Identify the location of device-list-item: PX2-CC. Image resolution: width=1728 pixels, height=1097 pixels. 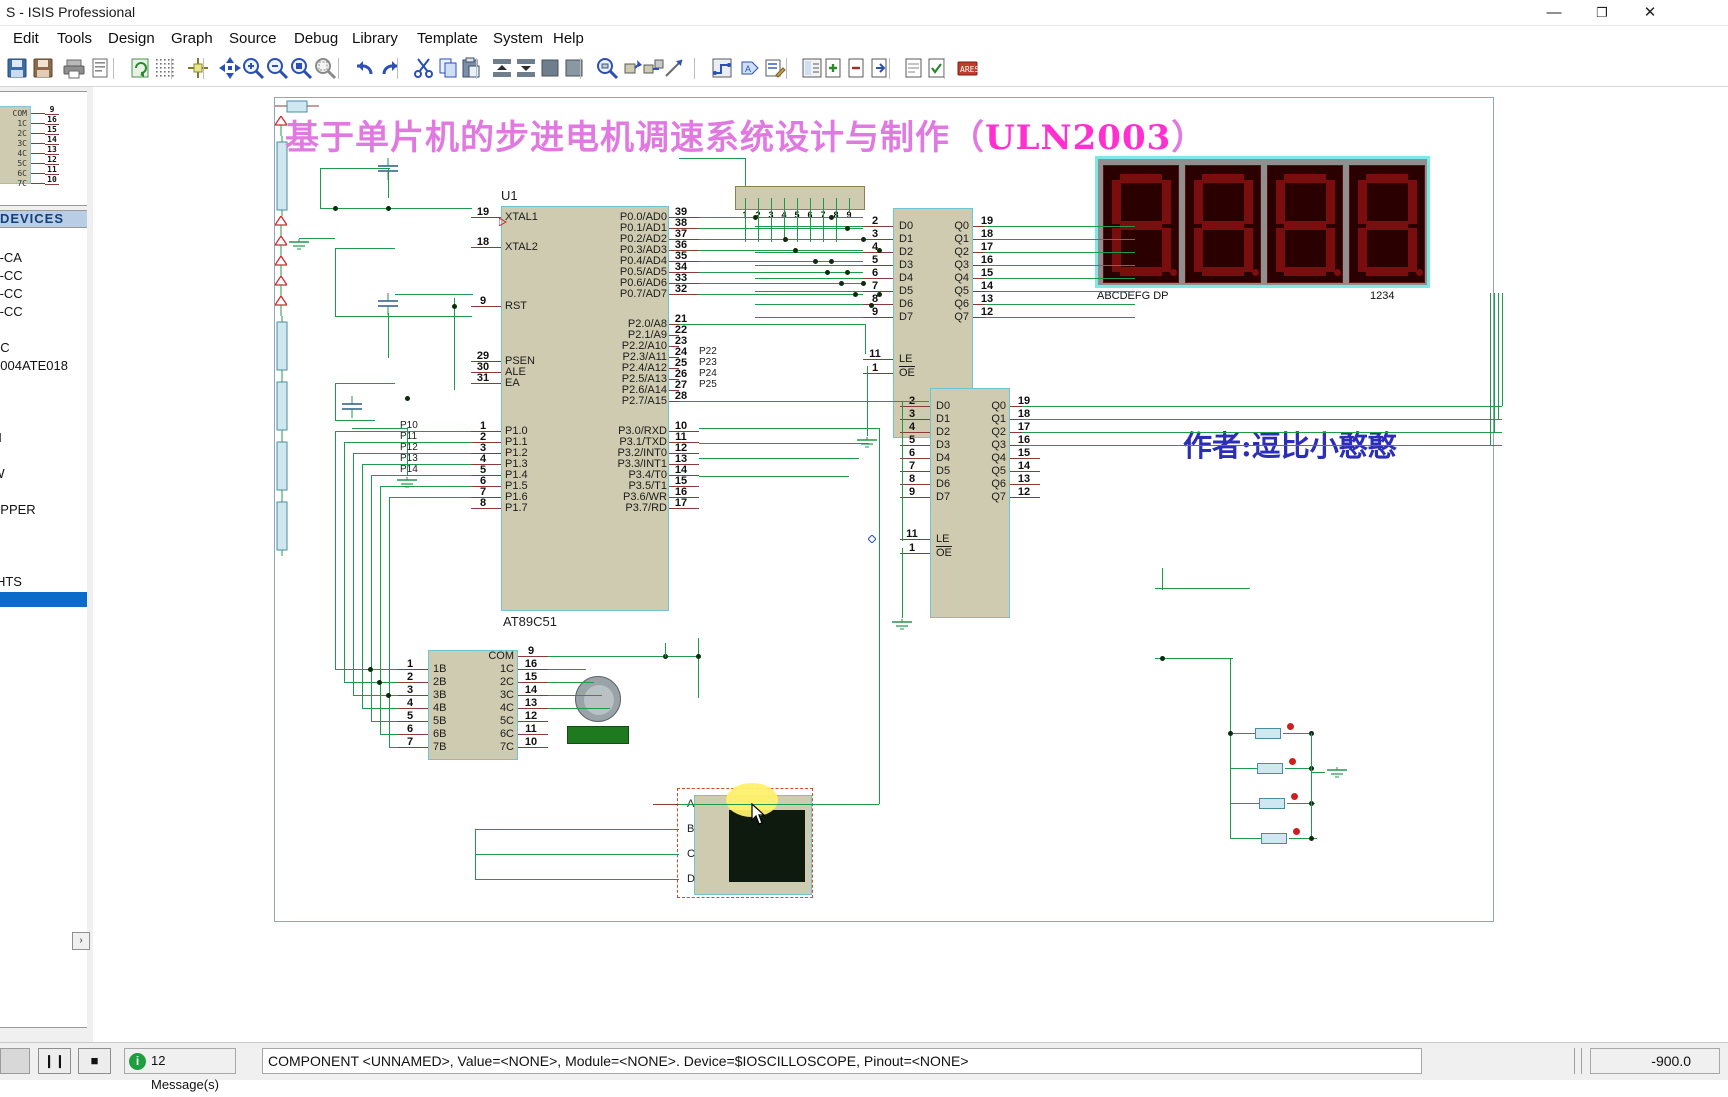
(11, 293).